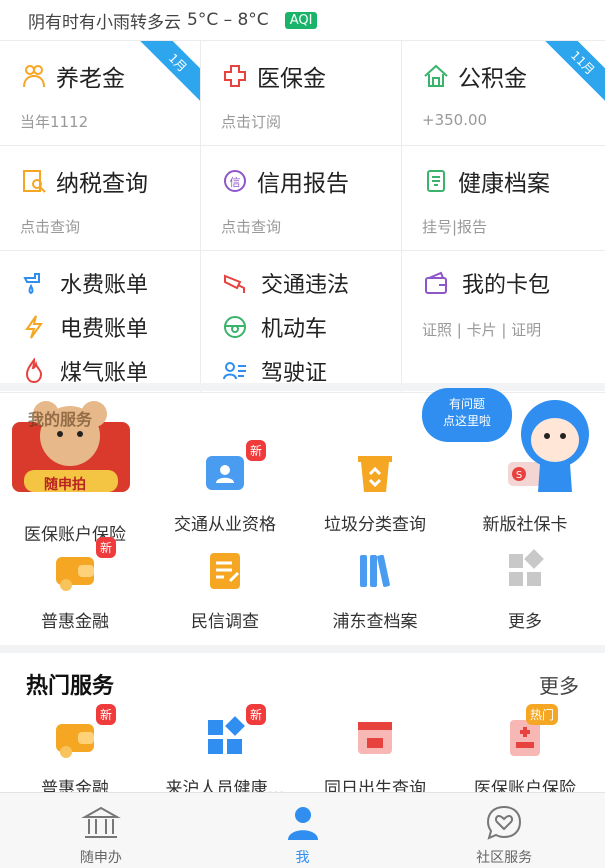 The width and height of the screenshot is (605, 868). I want to click on help-line-2: 点这里啦, so click(466, 421).